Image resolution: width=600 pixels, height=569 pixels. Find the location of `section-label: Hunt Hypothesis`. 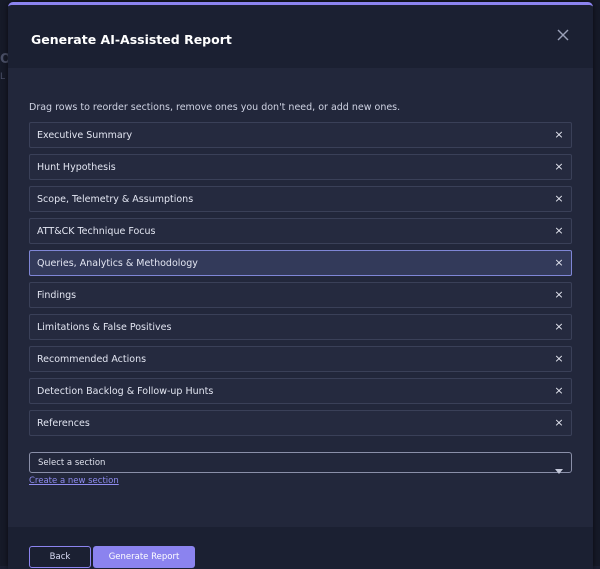

section-label: Hunt Hypothesis is located at coordinates (76, 167).